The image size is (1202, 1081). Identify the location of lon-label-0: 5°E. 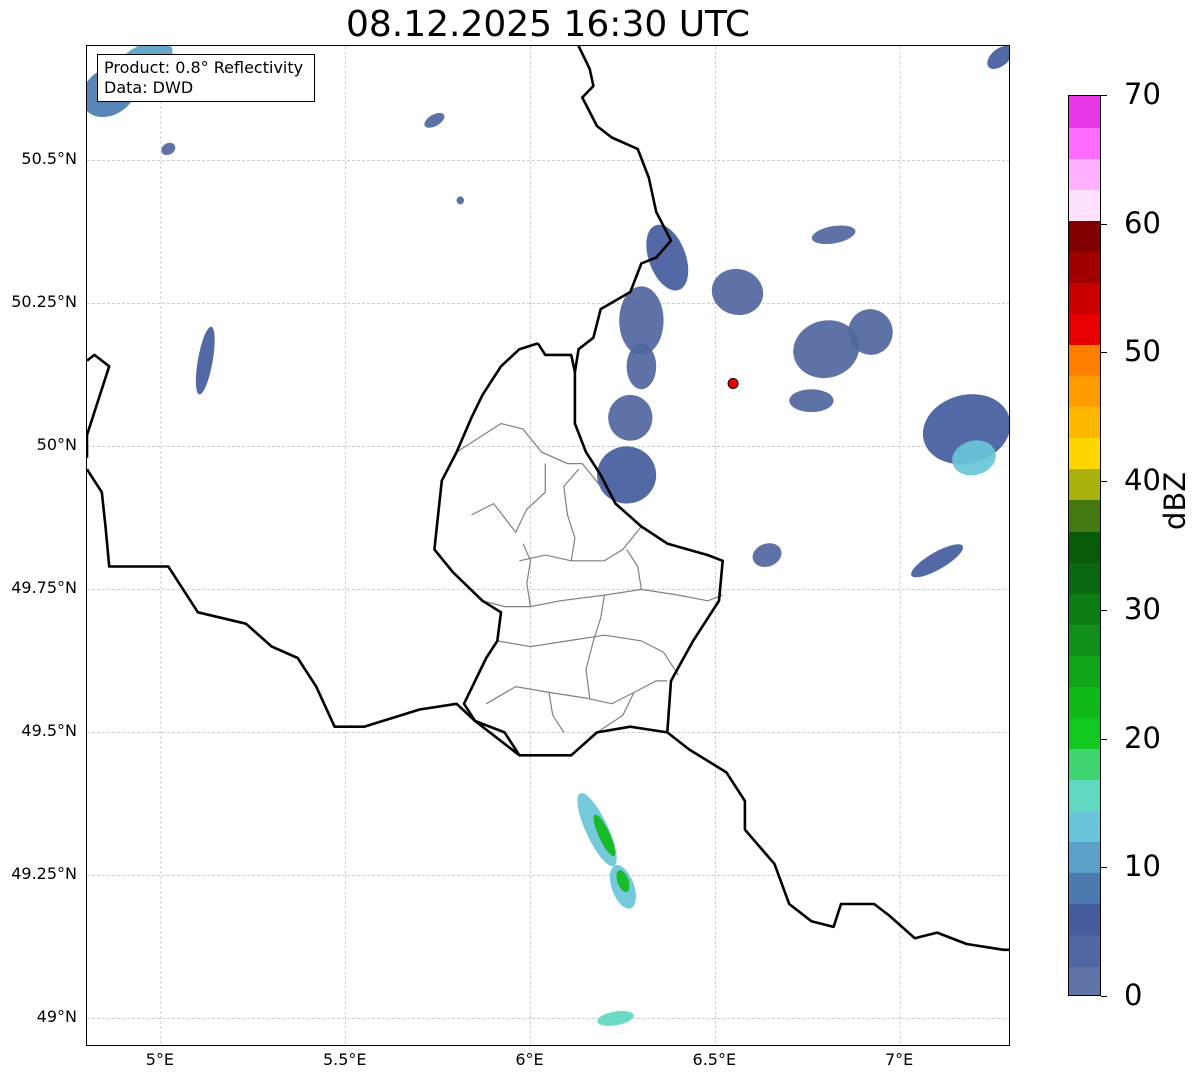
(160, 1059).